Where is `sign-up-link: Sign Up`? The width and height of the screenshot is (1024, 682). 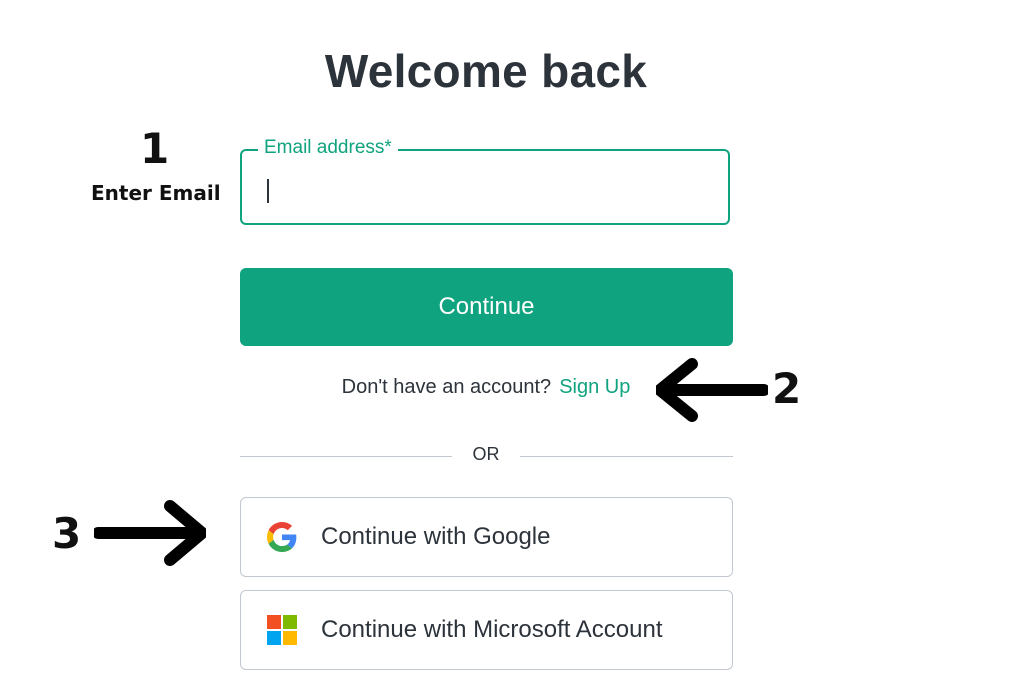 sign-up-link: Sign Up is located at coordinates (594, 387).